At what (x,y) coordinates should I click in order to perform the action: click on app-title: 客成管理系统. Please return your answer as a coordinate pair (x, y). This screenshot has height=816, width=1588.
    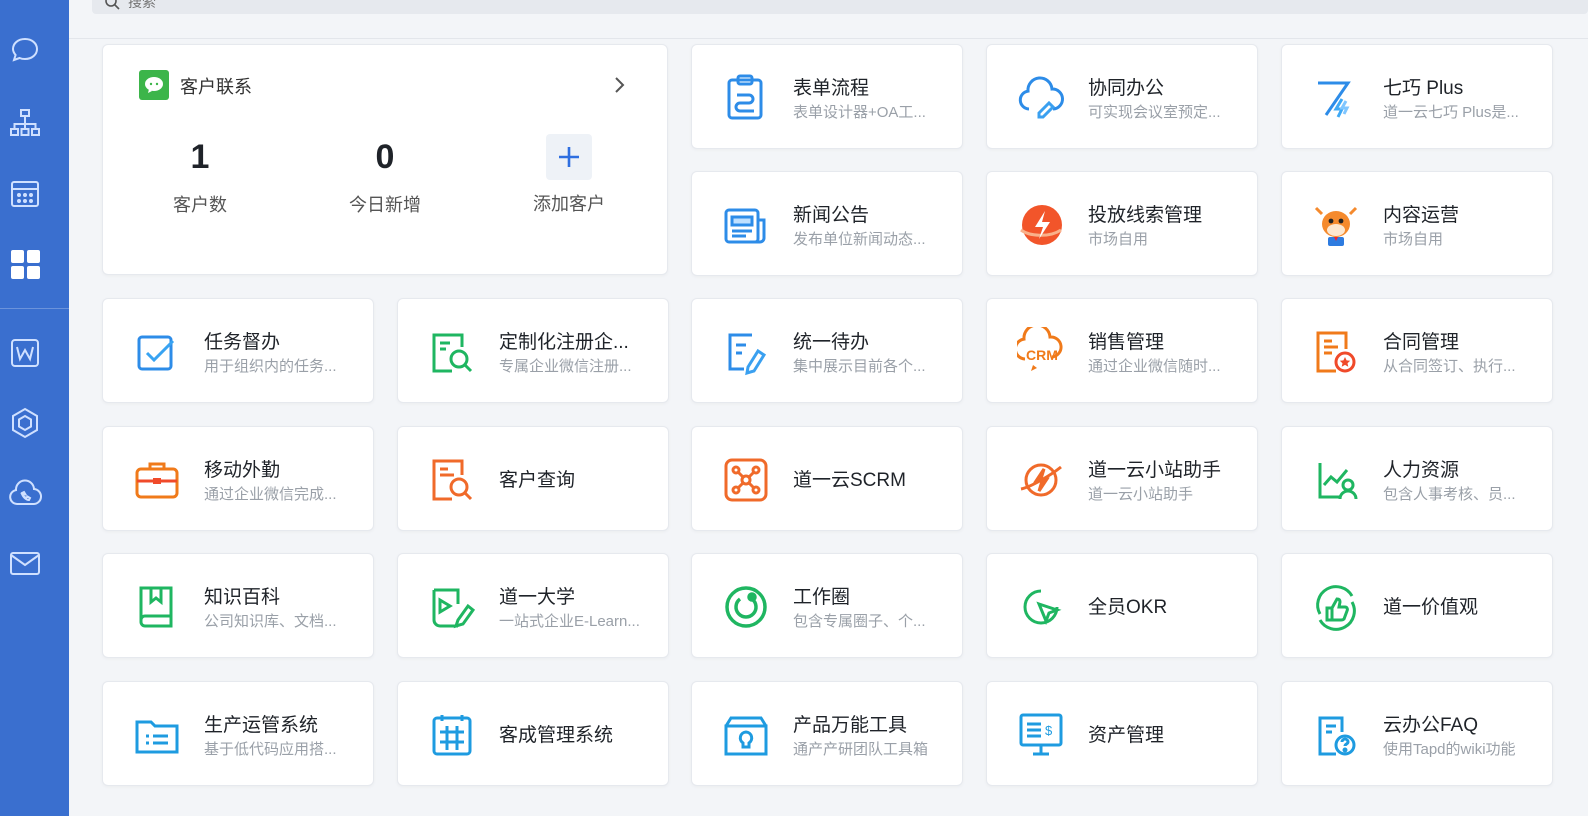
    Looking at the image, I should click on (556, 735).